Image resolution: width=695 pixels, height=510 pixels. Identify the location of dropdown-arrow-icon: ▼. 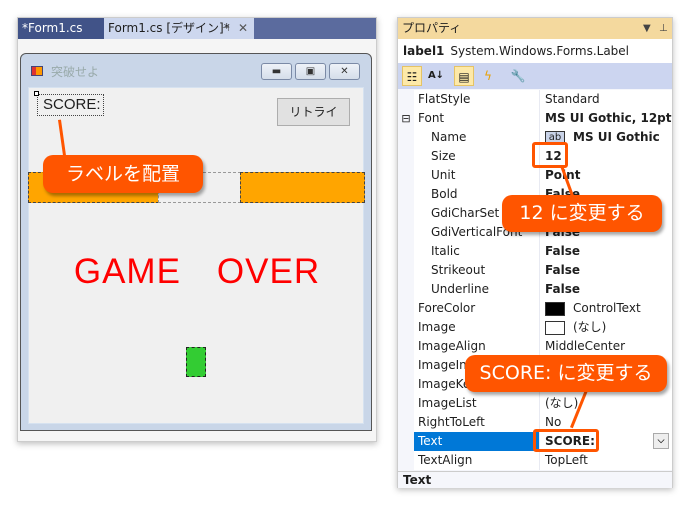
(647, 28).